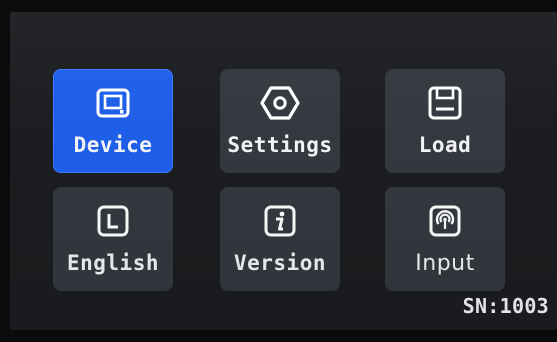 This screenshot has height=342, width=557. Describe the element at coordinates (279, 263) in the screenshot. I see `menu-tile-label: Version` at that location.